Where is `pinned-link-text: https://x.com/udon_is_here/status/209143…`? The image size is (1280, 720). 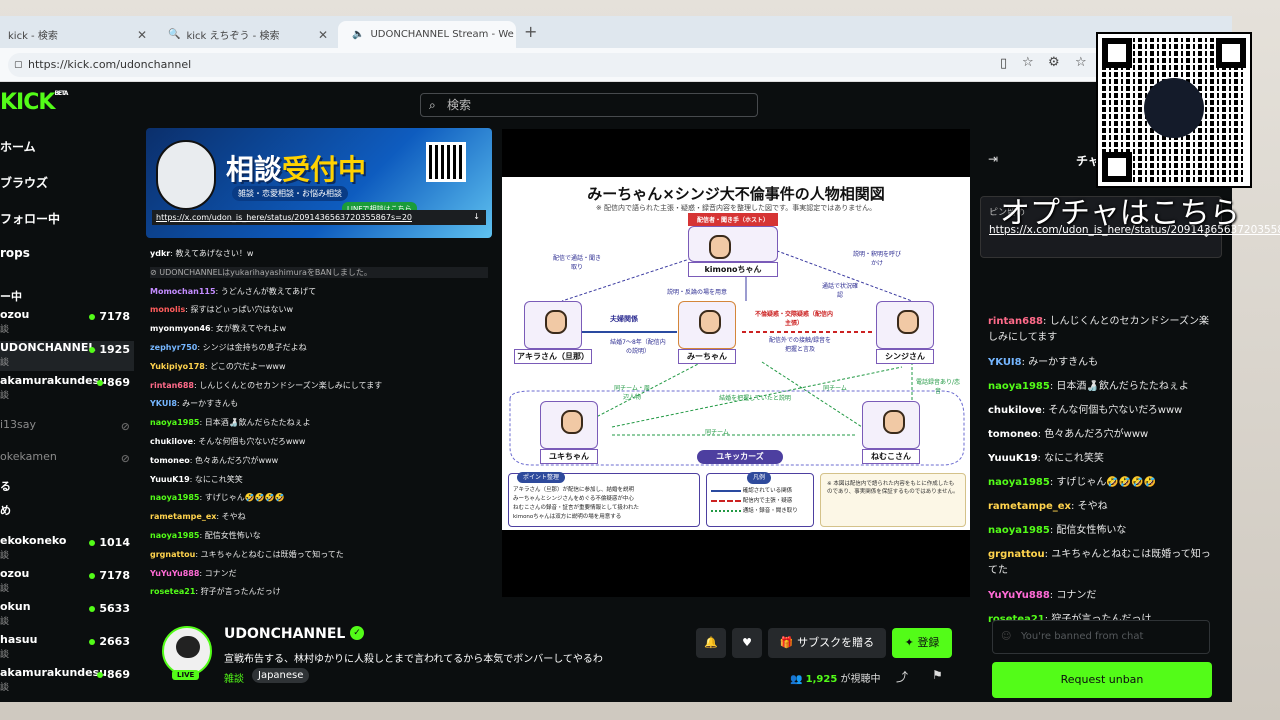
pinned-link-text: https://x.com/udon_is_here/status/209143… is located at coordinates (284, 217).